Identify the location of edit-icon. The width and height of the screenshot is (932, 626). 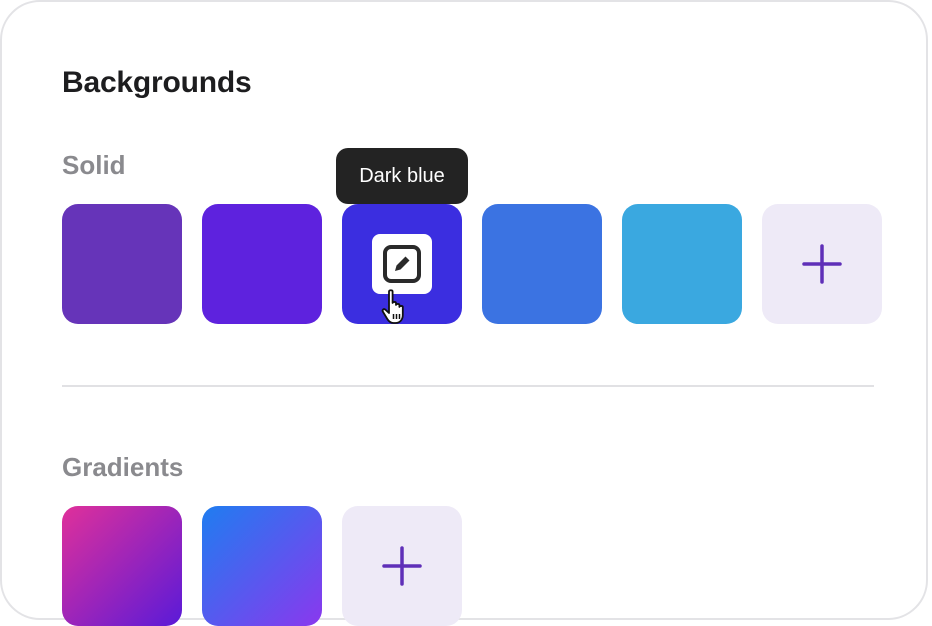
(402, 264).